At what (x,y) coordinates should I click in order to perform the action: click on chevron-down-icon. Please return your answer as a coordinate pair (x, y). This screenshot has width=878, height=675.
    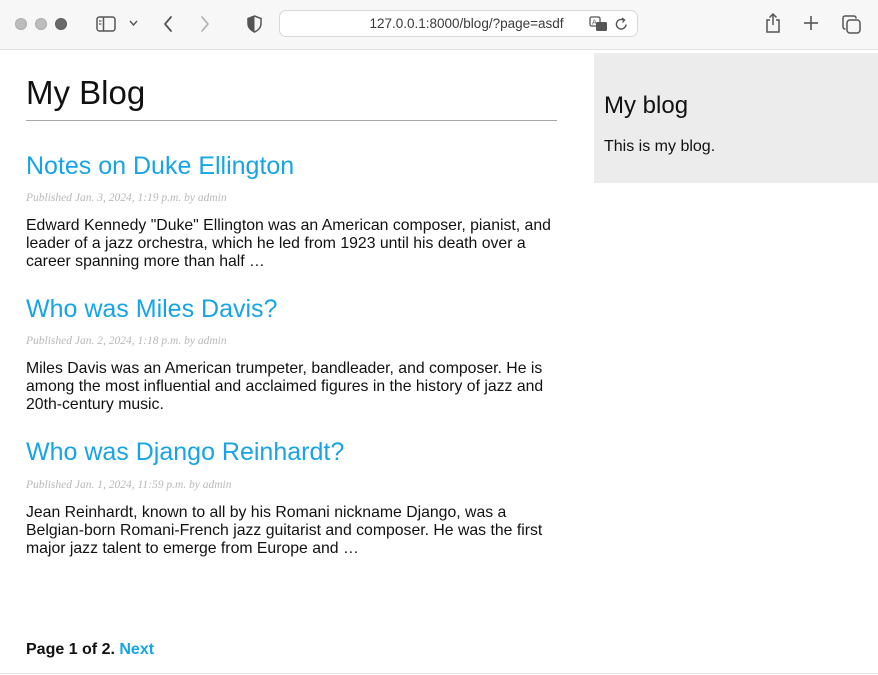
    Looking at the image, I should click on (133, 23).